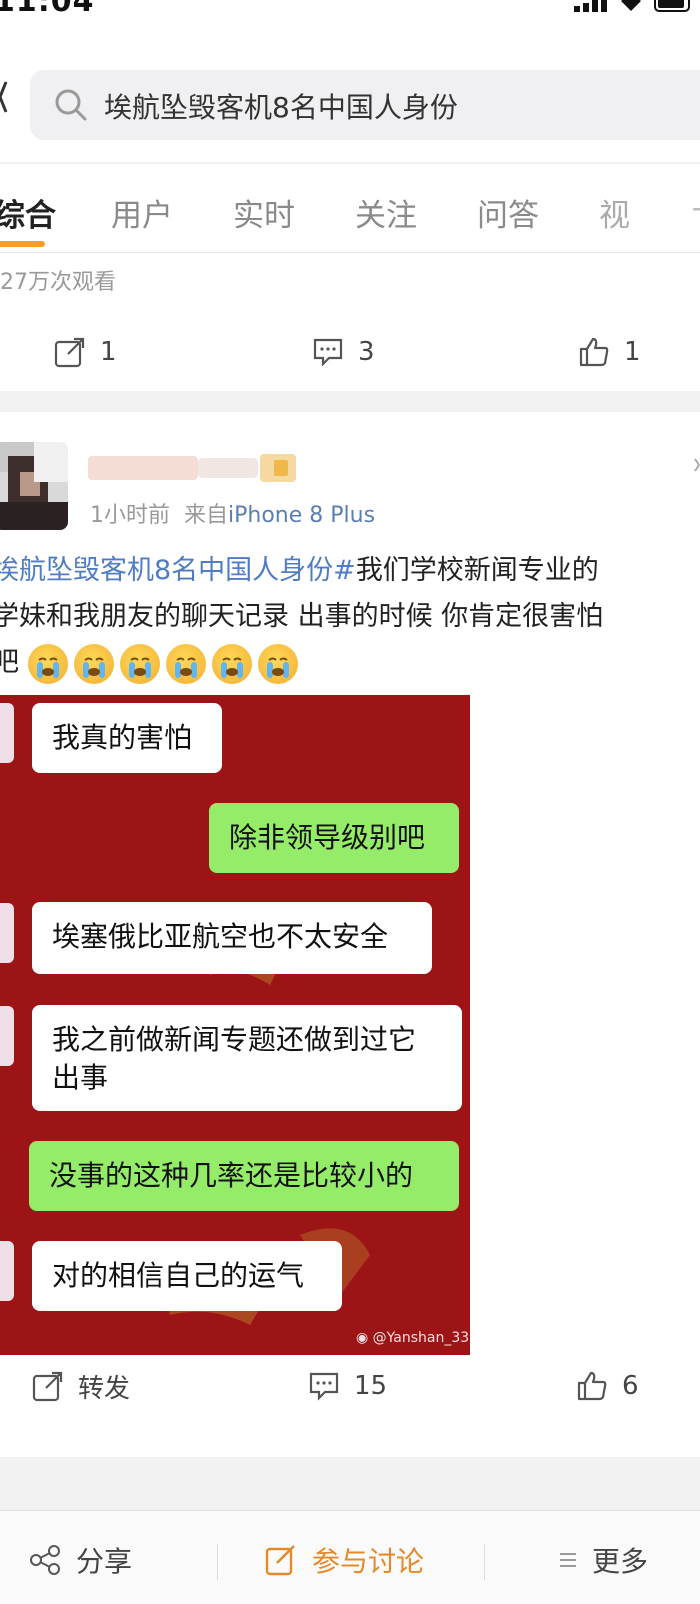 This screenshot has width=700, height=1604. Describe the element at coordinates (631, 5) in the screenshot. I see `wifi-icon` at that location.